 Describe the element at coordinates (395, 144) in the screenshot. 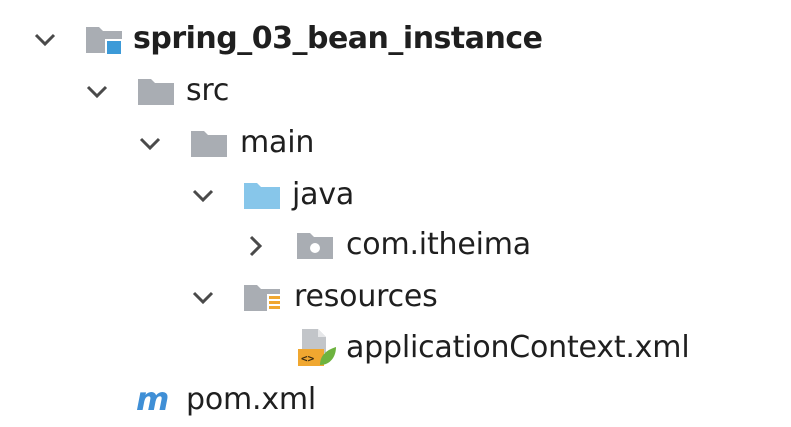

I see `tree-node-main: main` at that location.